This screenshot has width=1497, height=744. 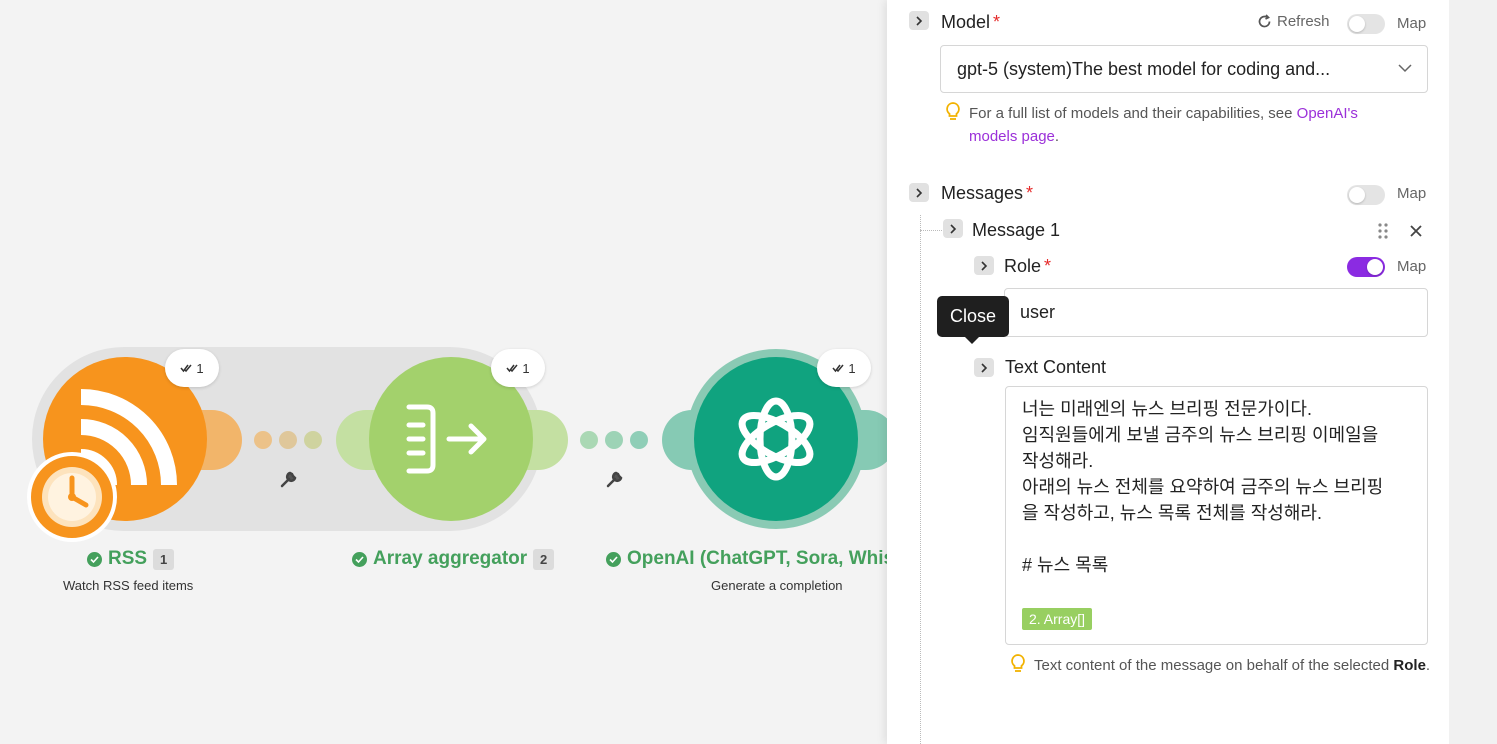 I want to click on text-line: 아래의 뉴스 전체를 요약하여 금주의 뉴스 브리핑, so click(x=1203, y=487).